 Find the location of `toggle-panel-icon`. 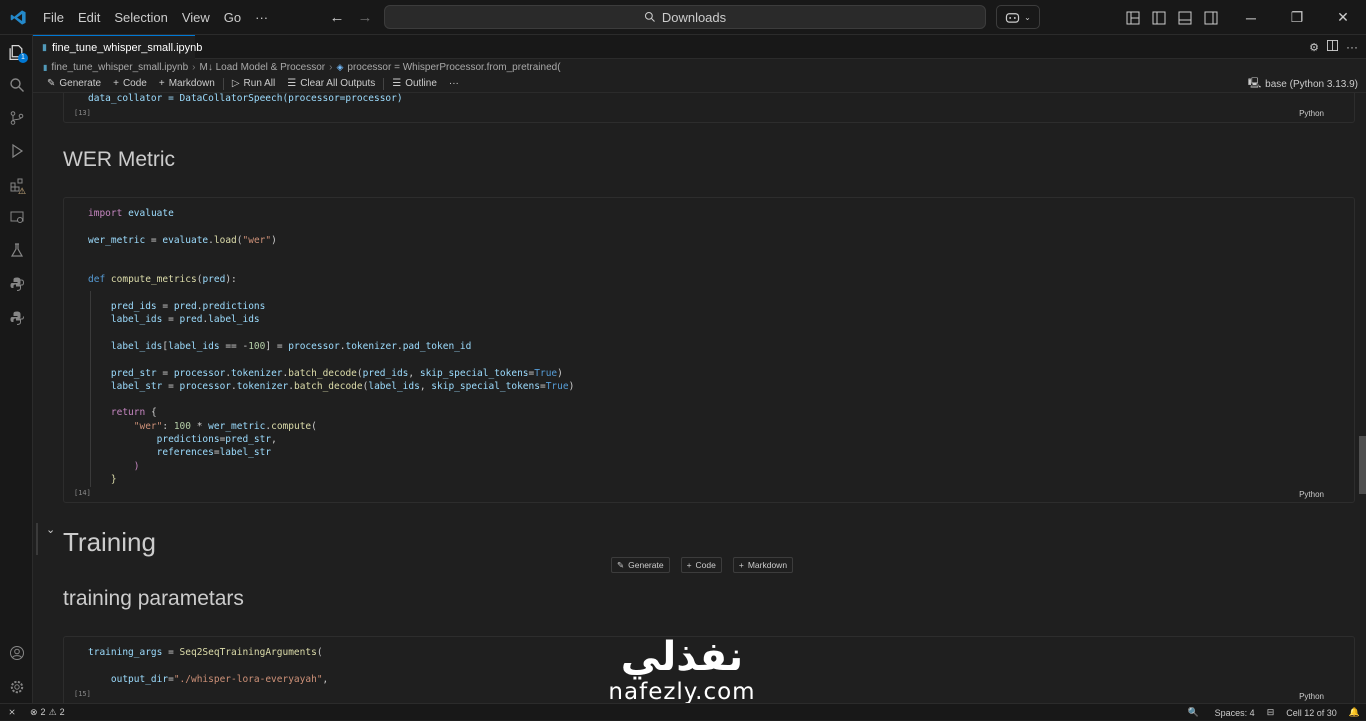

toggle-panel-icon is located at coordinates (1185, 18).